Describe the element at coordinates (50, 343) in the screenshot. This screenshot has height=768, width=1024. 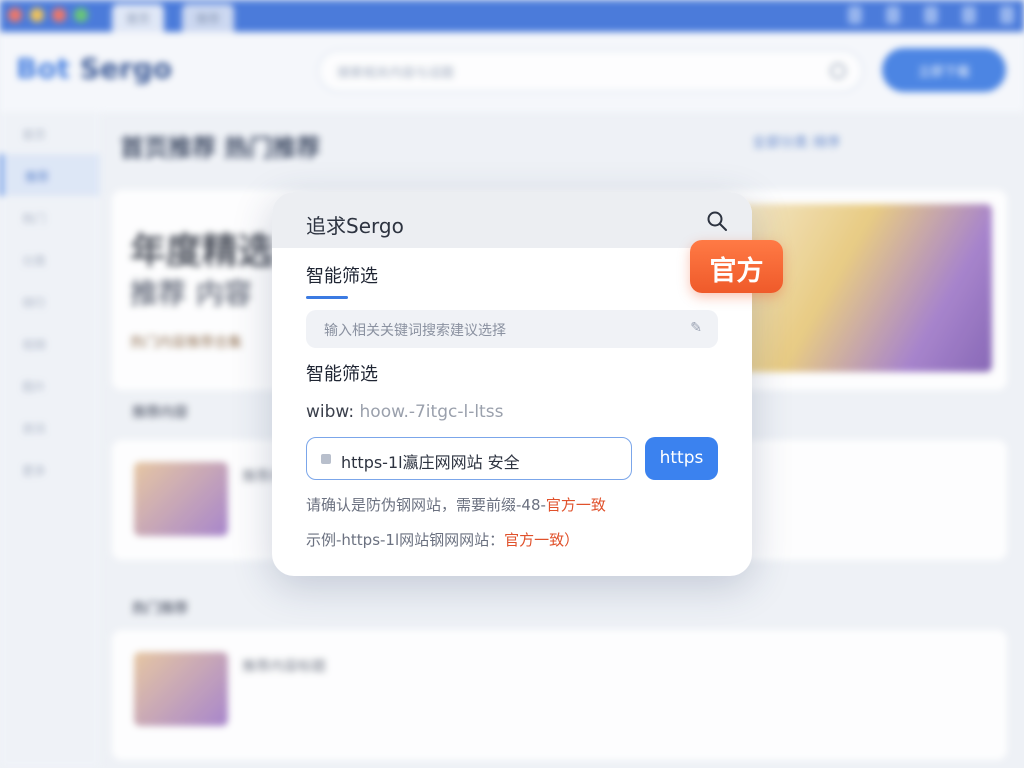
I see `sidebar-item: 视频` at that location.